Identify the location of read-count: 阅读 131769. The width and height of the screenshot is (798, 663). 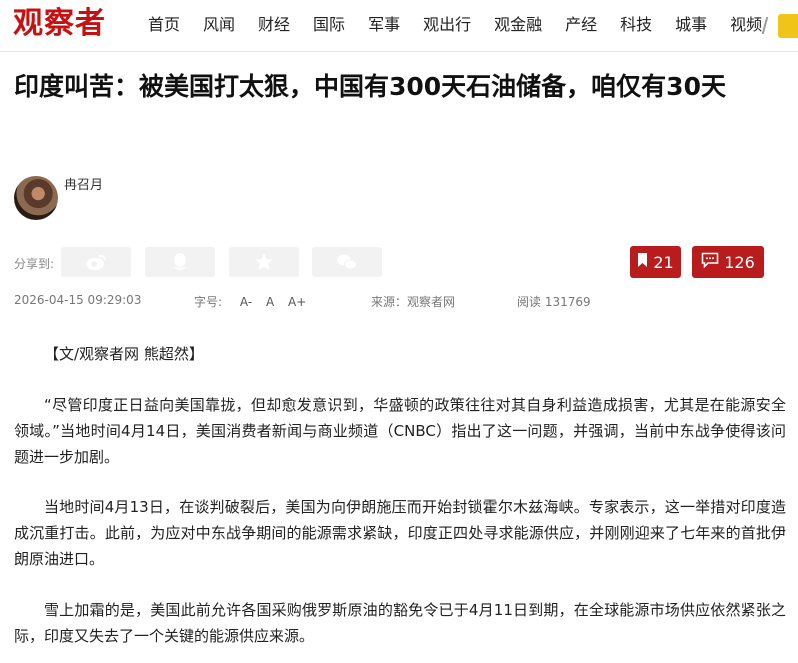
(554, 302).